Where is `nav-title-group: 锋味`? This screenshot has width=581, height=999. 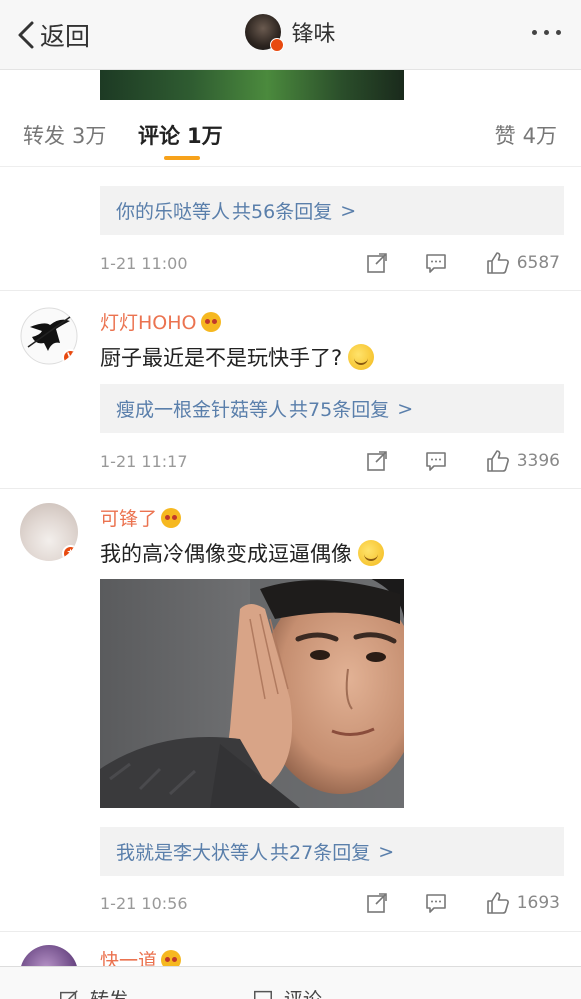 nav-title-group: 锋味 is located at coordinates (290, 33).